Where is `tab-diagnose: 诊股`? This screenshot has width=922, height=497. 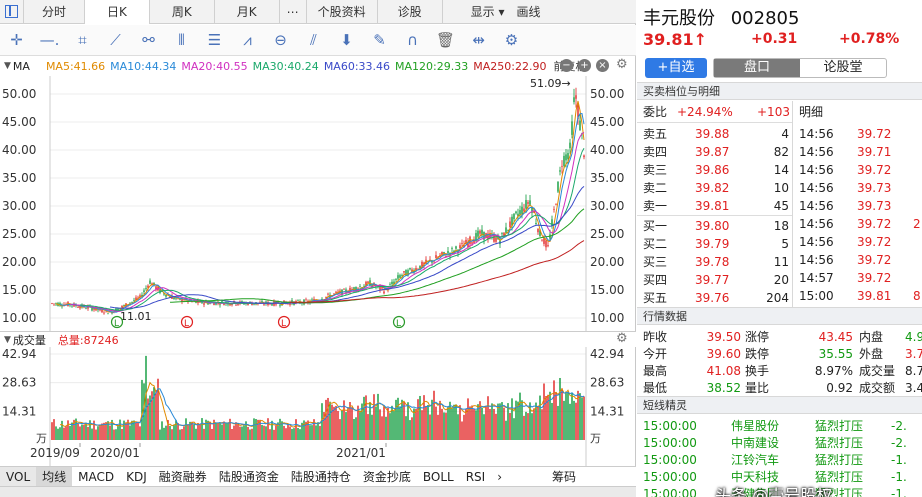 tab-diagnose: 诊股 is located at coordinates (410, 12).